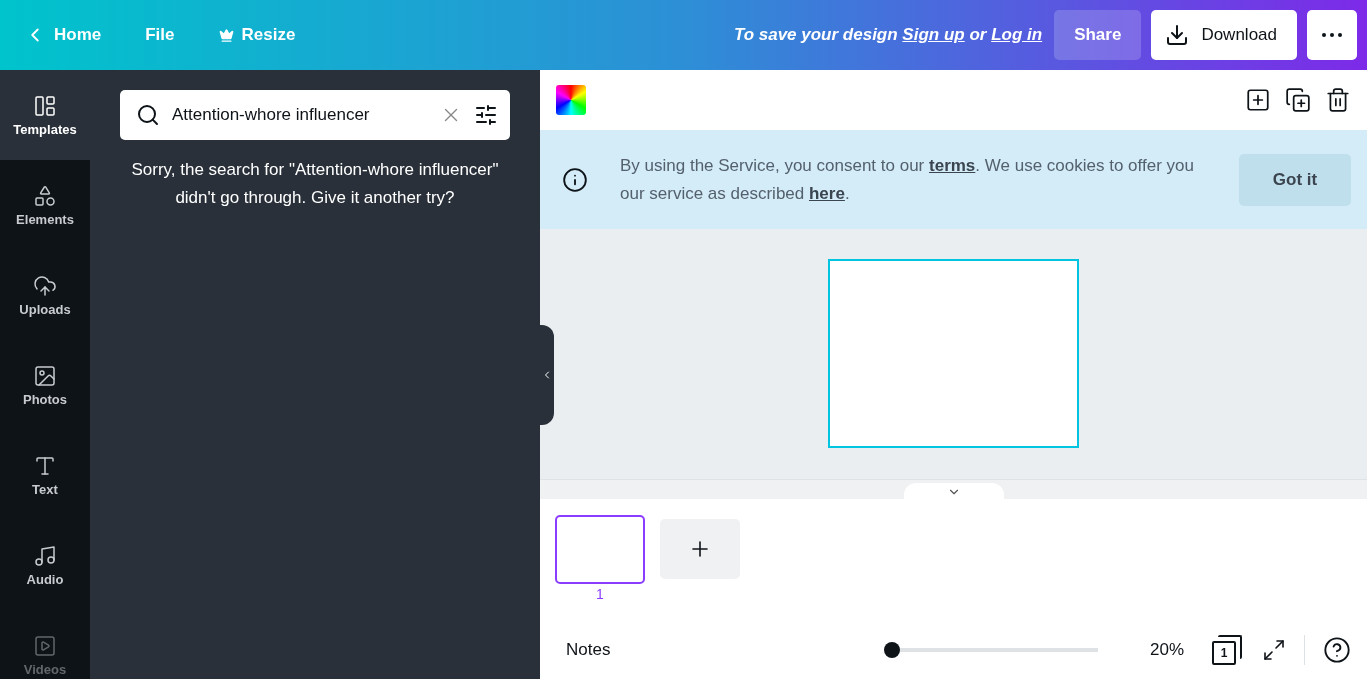 The width and height of the screenshot is (1367, 679). Describe the element at coordinates (600, 594) in the screenshot. I see `page-number: 1` at that location.